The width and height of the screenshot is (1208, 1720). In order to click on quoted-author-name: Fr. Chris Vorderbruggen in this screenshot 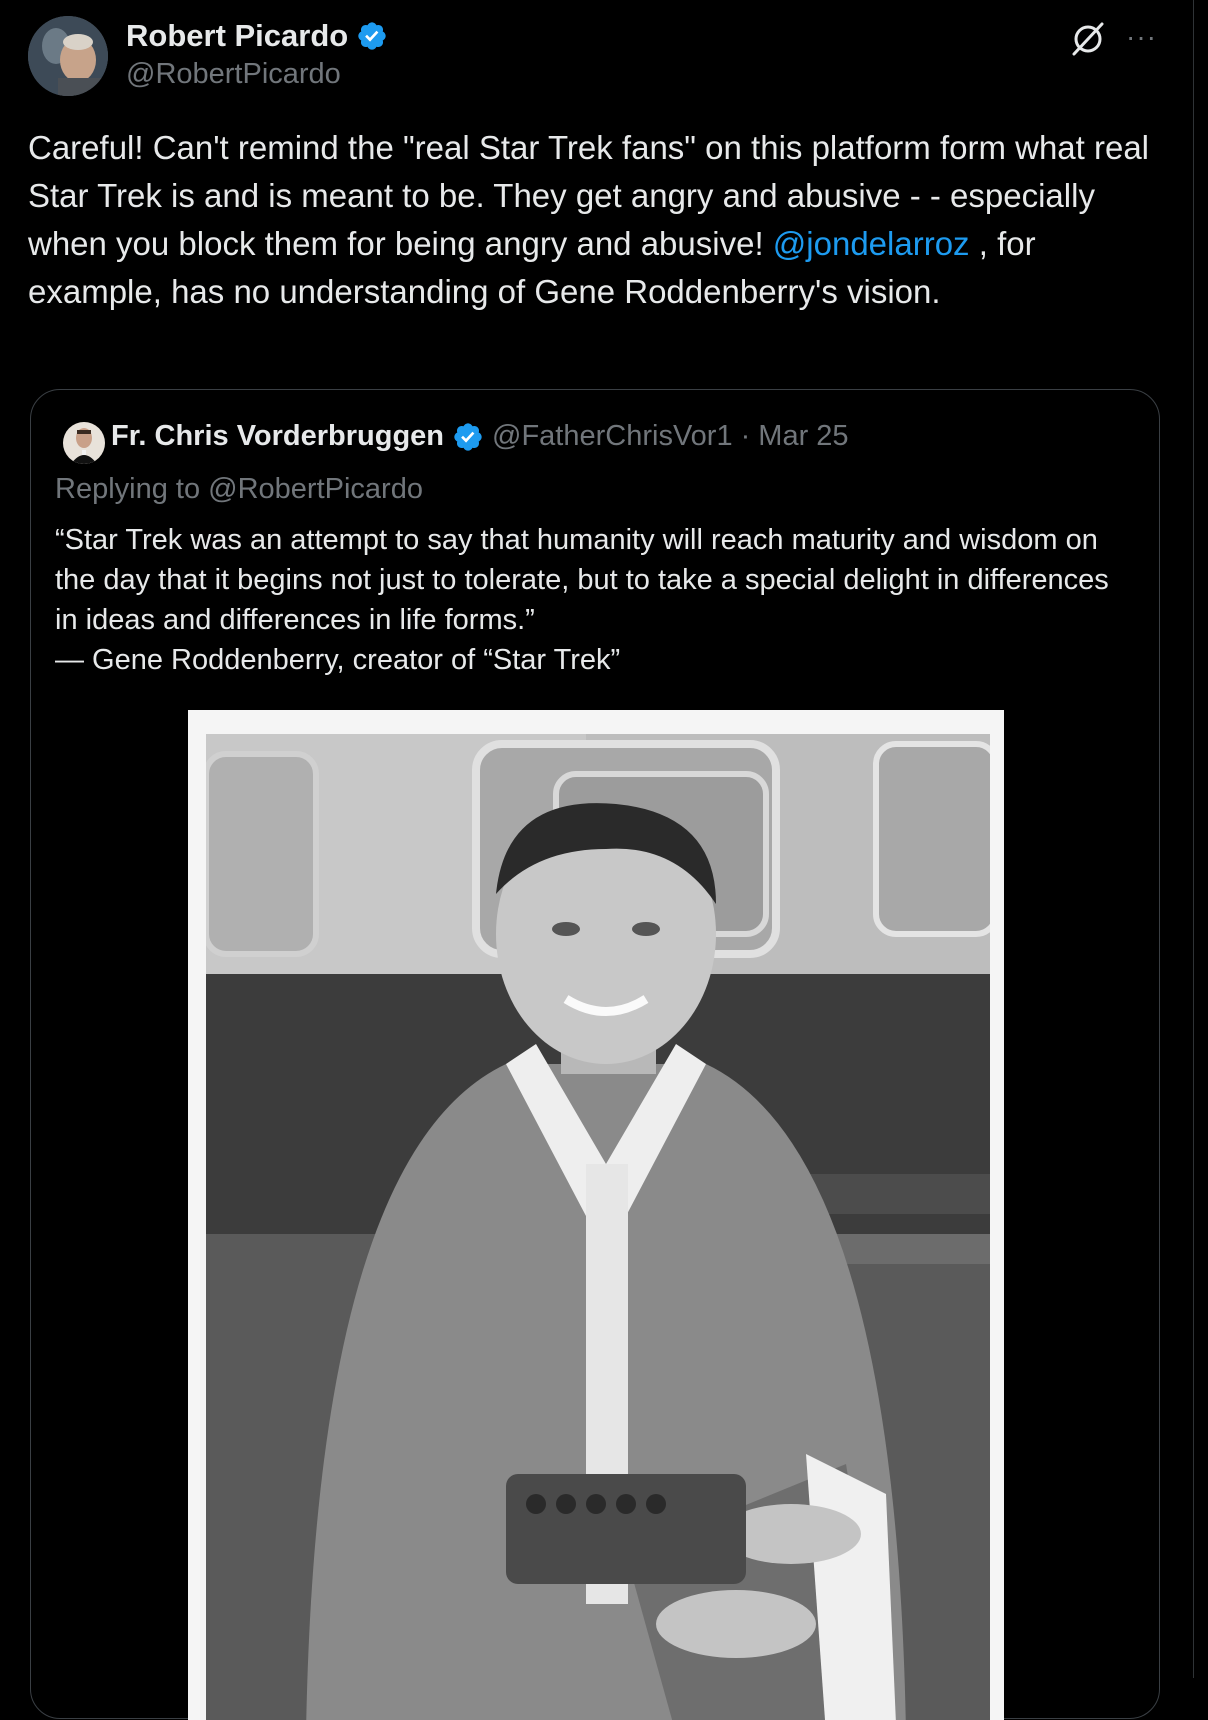, I will do `click(277, 436)`.